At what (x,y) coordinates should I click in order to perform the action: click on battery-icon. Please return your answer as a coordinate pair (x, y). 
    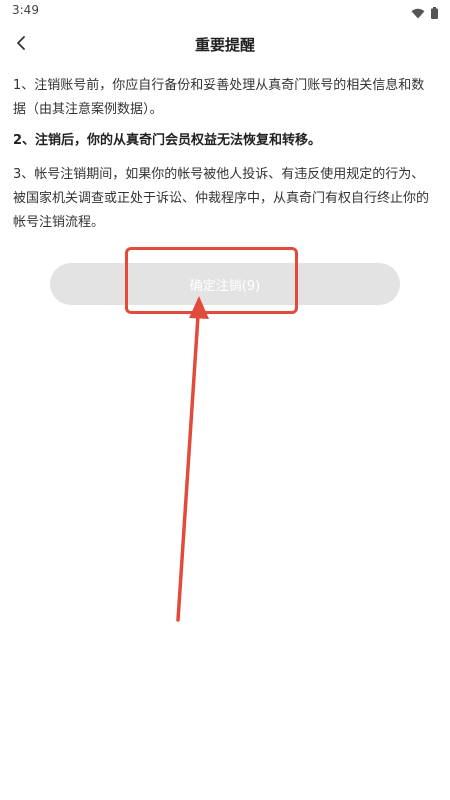
    Looking at the image, I should click on (434, 13).